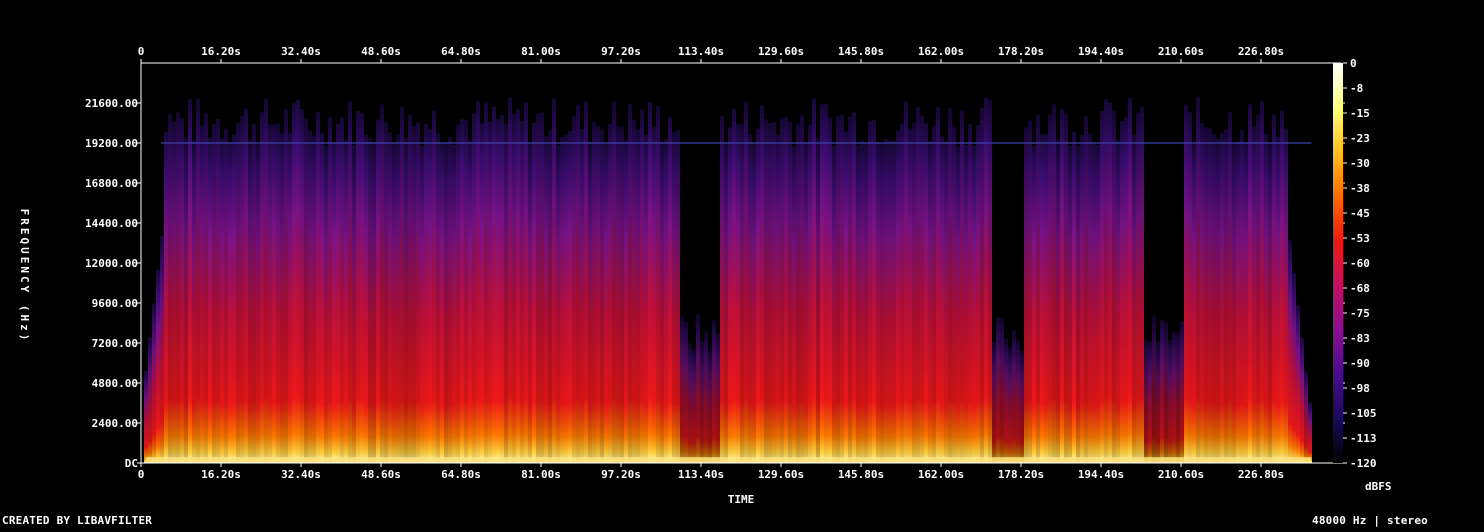 The image size is (1484, 532). Describe the element at coordinates (781, 51) in the screenshot. I see `x-tick-label-top: 129.60s` at that location.